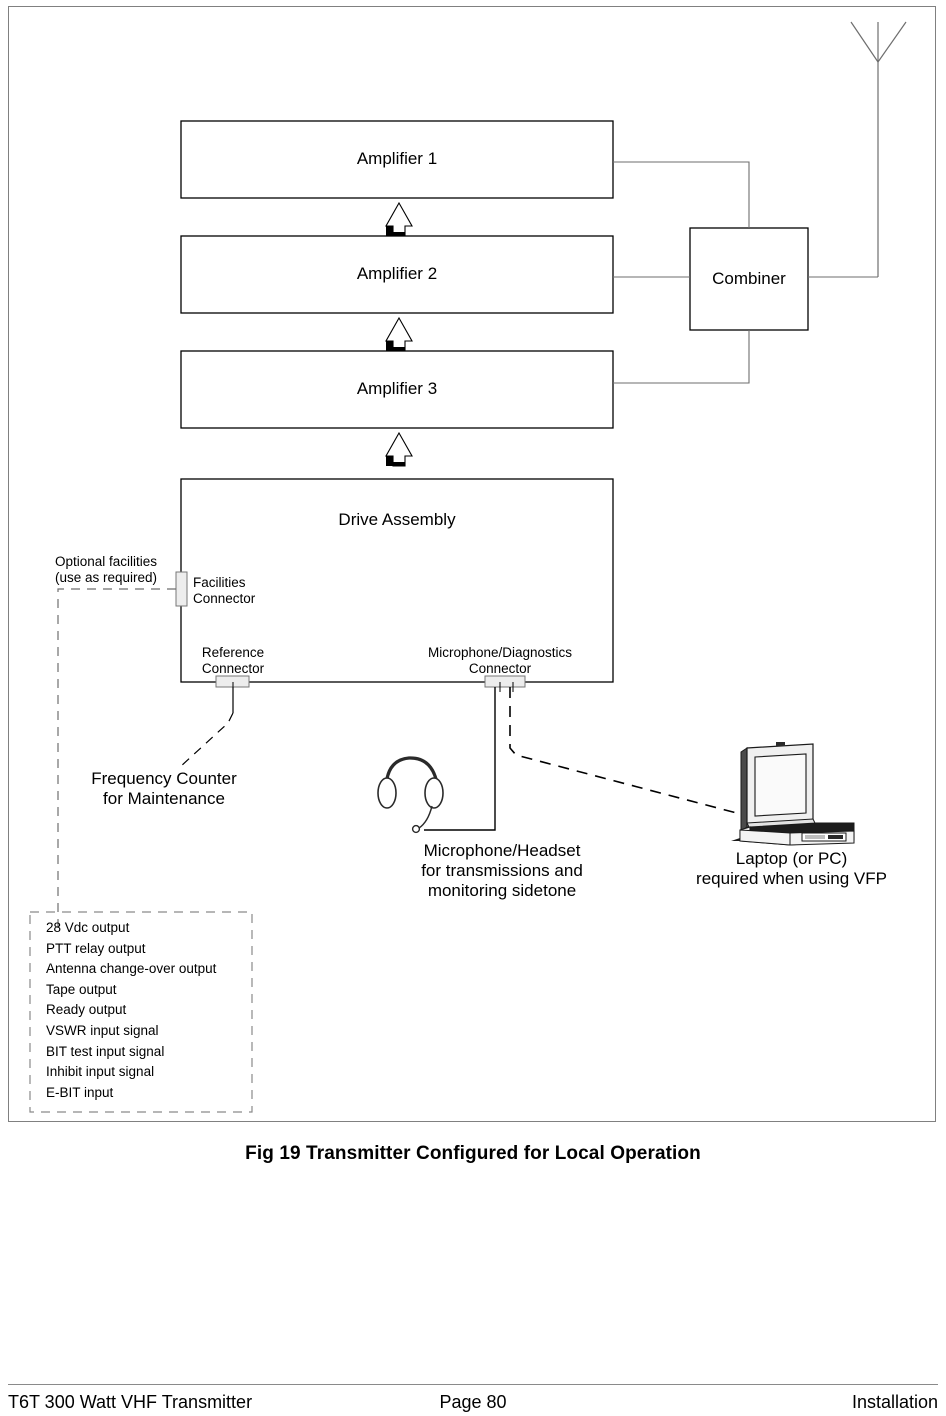 The width and height of the screenshot is (946, 1416). What do you see at coordinates (397, 388) in the screenshot?
I see `amplifier3-label: Amplifier 3` at bounding box center [397, 388].